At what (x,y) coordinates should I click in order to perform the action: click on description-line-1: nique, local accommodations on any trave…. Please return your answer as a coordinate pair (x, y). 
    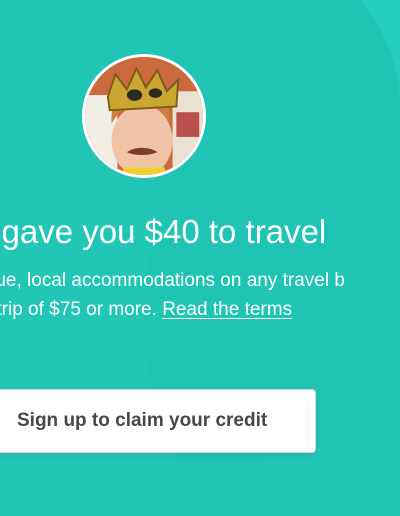
    Looking at the image, I should click on (172, 280).